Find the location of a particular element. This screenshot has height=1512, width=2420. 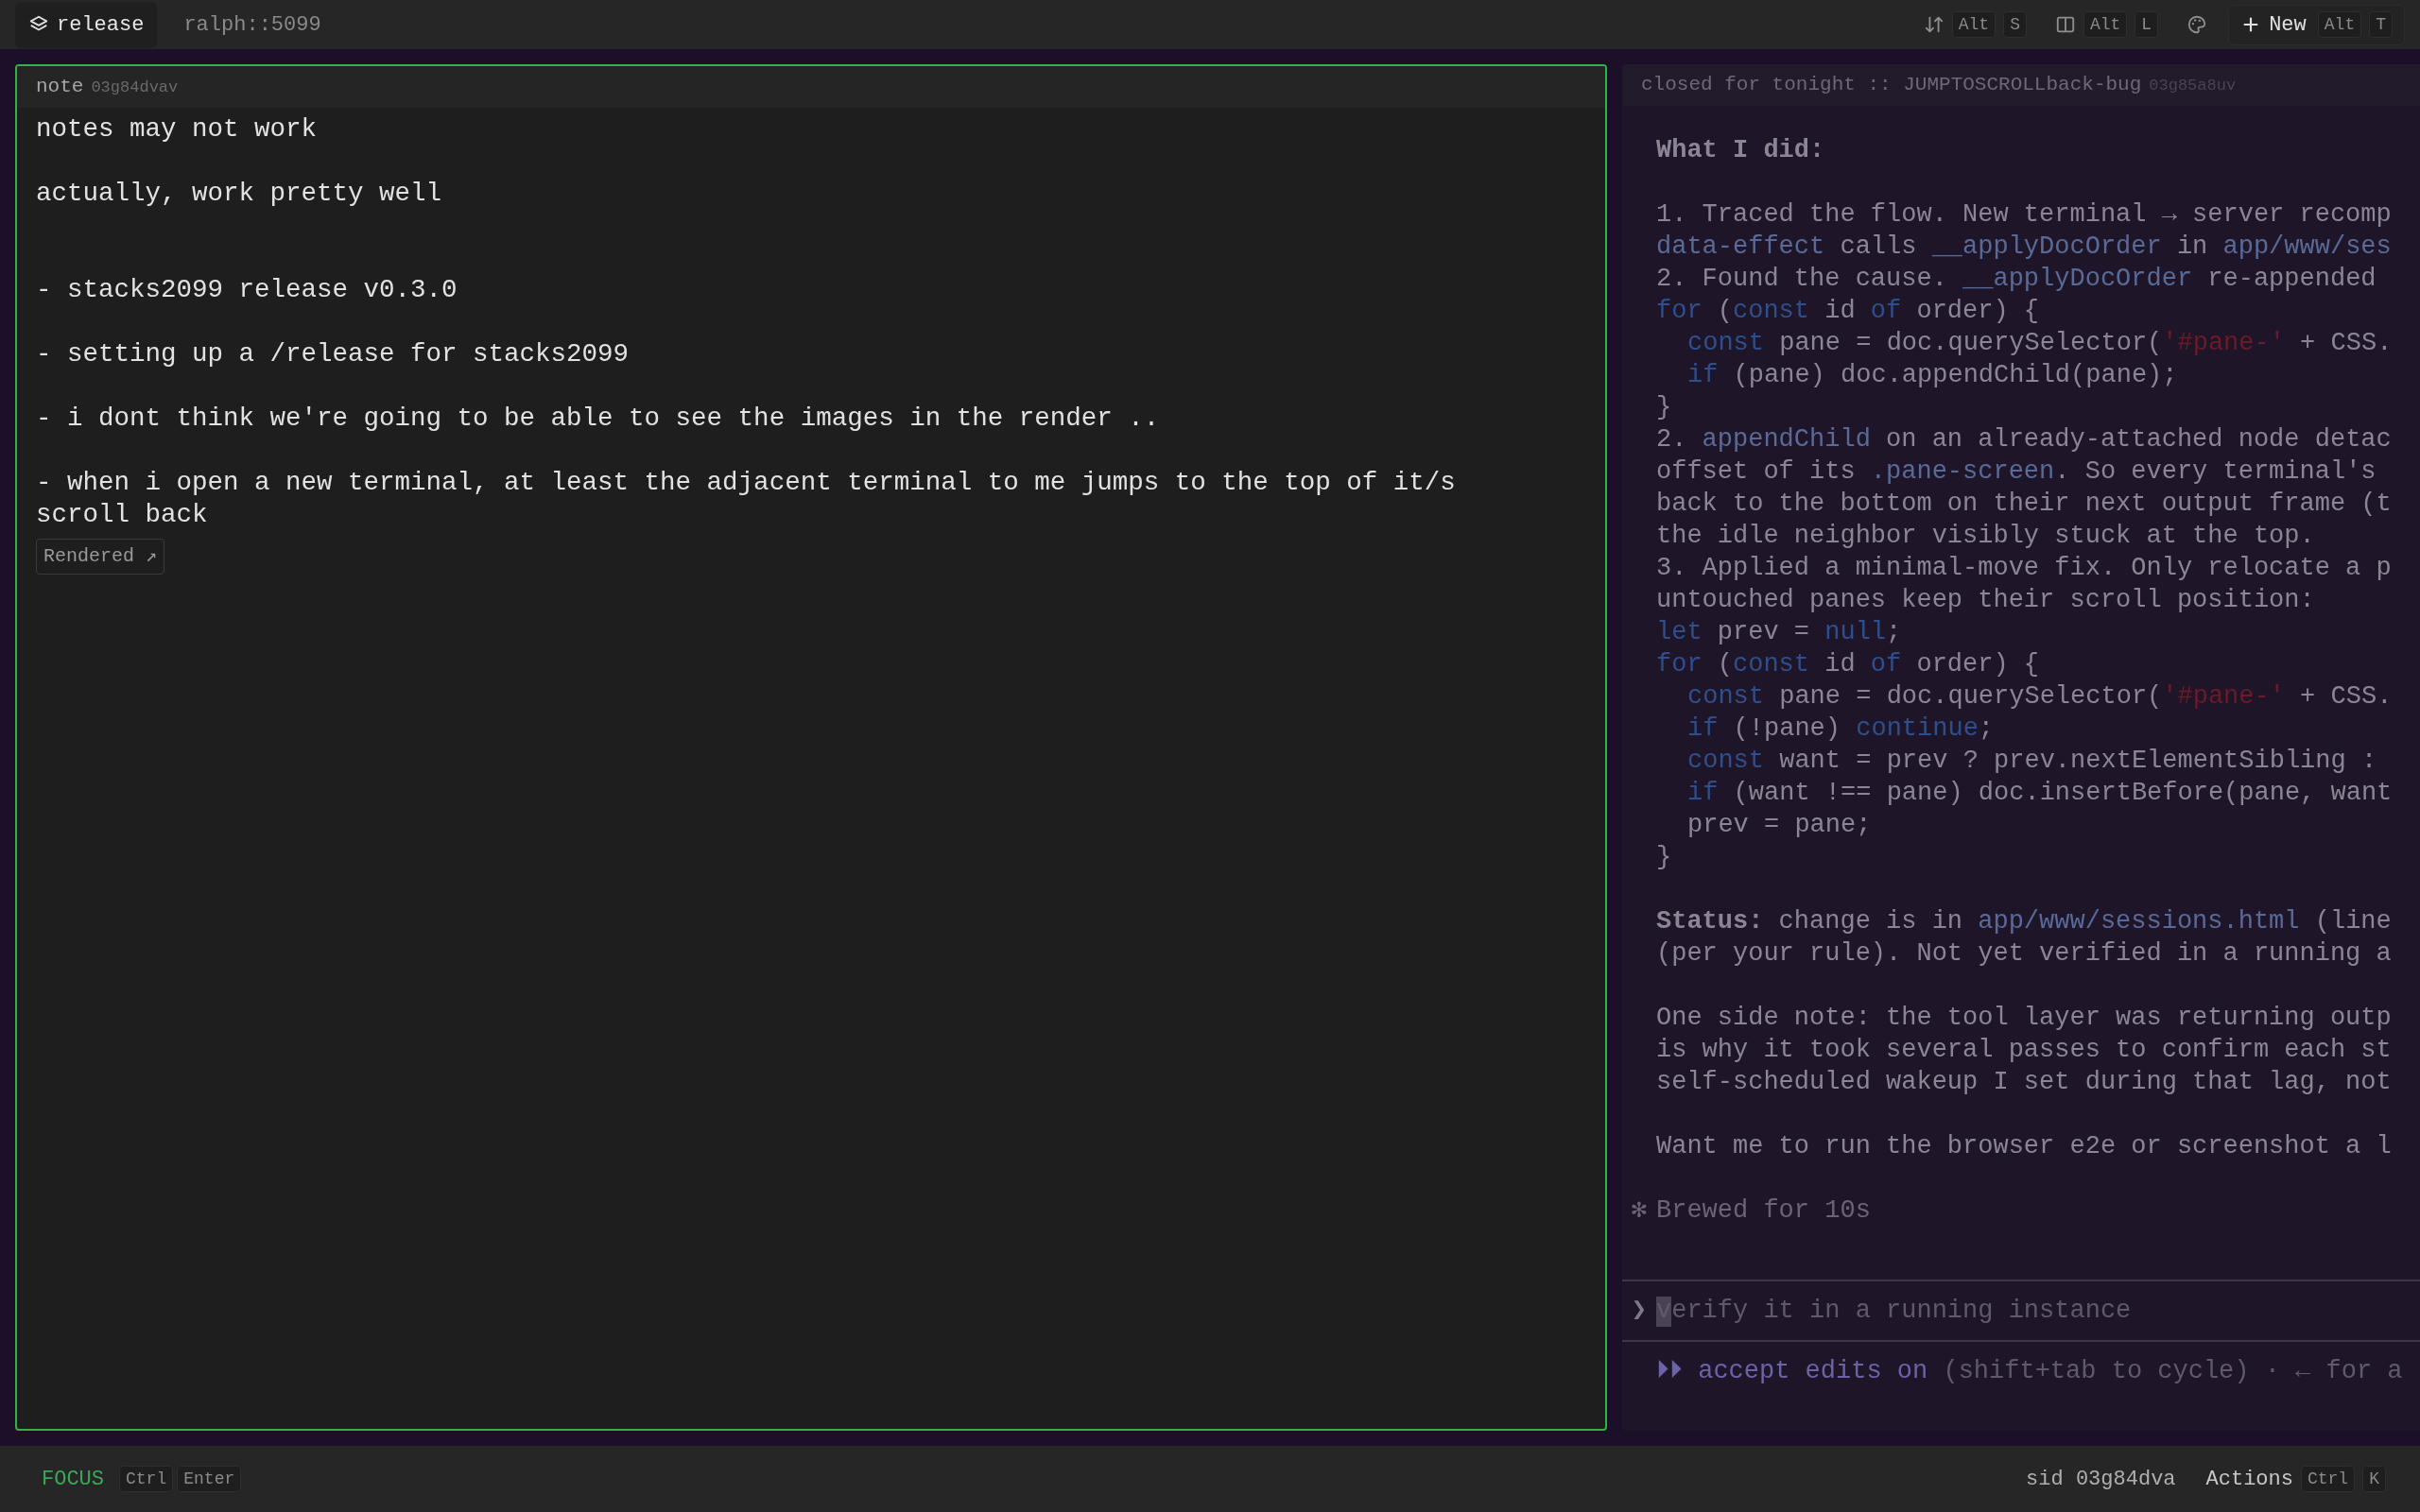

palette-icon is located at coordinates (2197, 24).